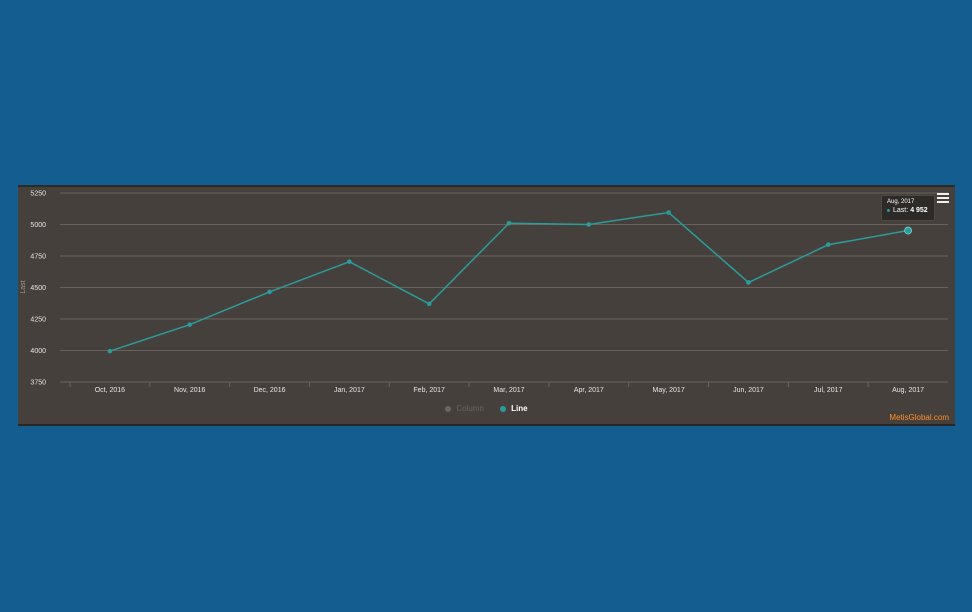  What do you see at coordinates (828, 390) in the screenshot?
I see `x-tick-label: Jul, 2017` at bounding box center [828, 390].